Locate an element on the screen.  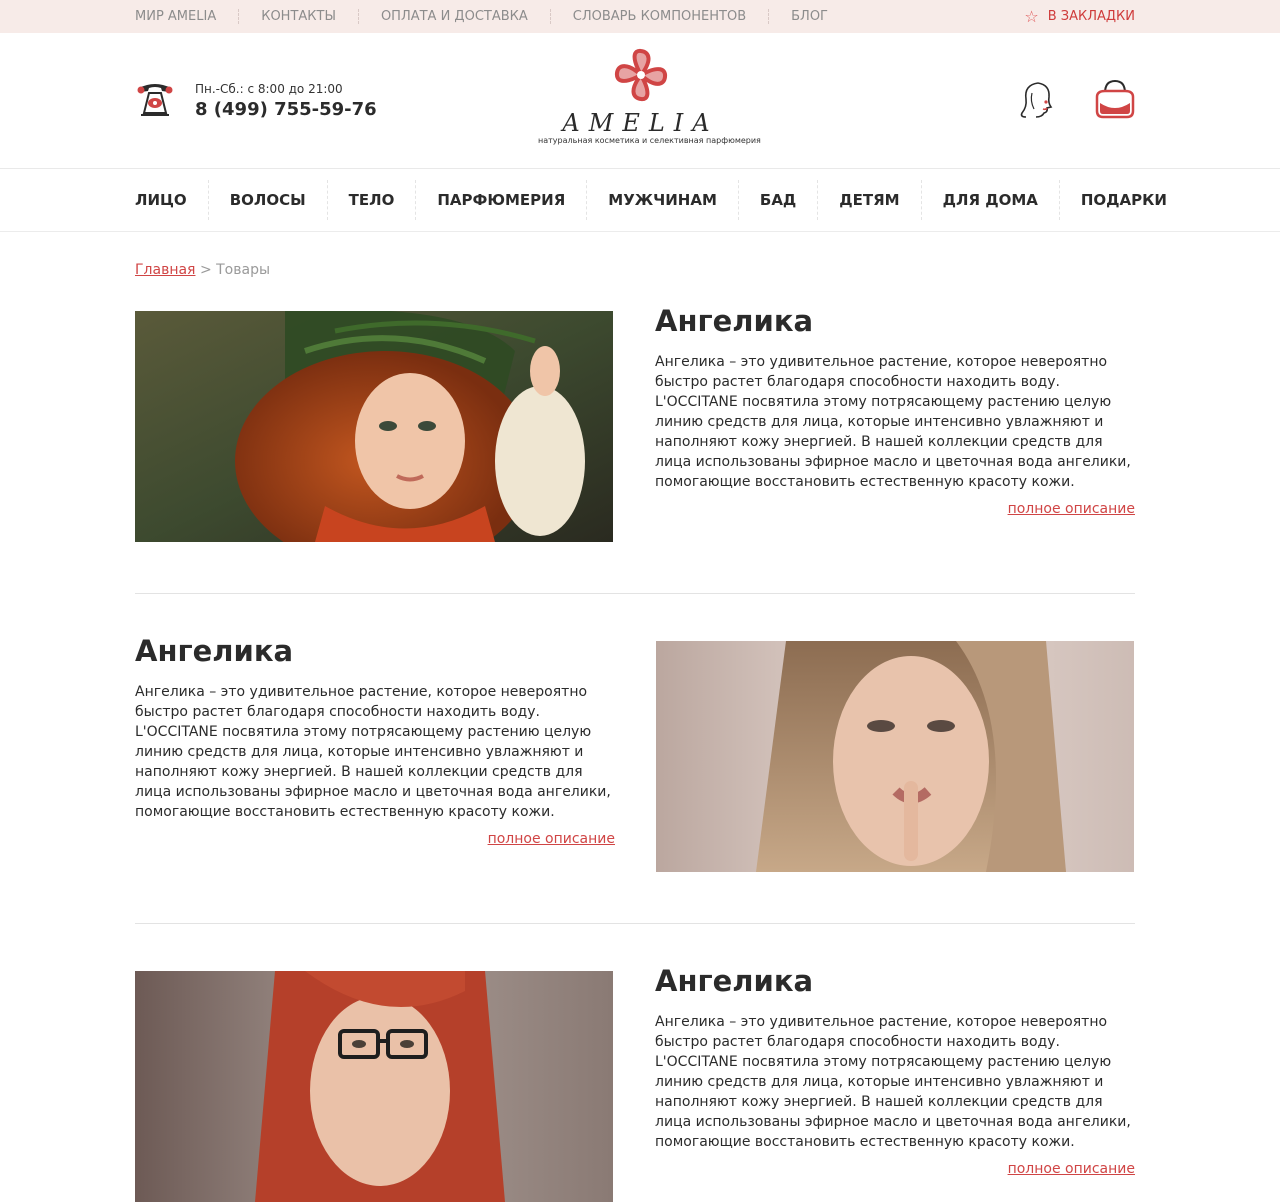
nav-item-kids: ДЕТЯМ is located at coordinates (870, 200).